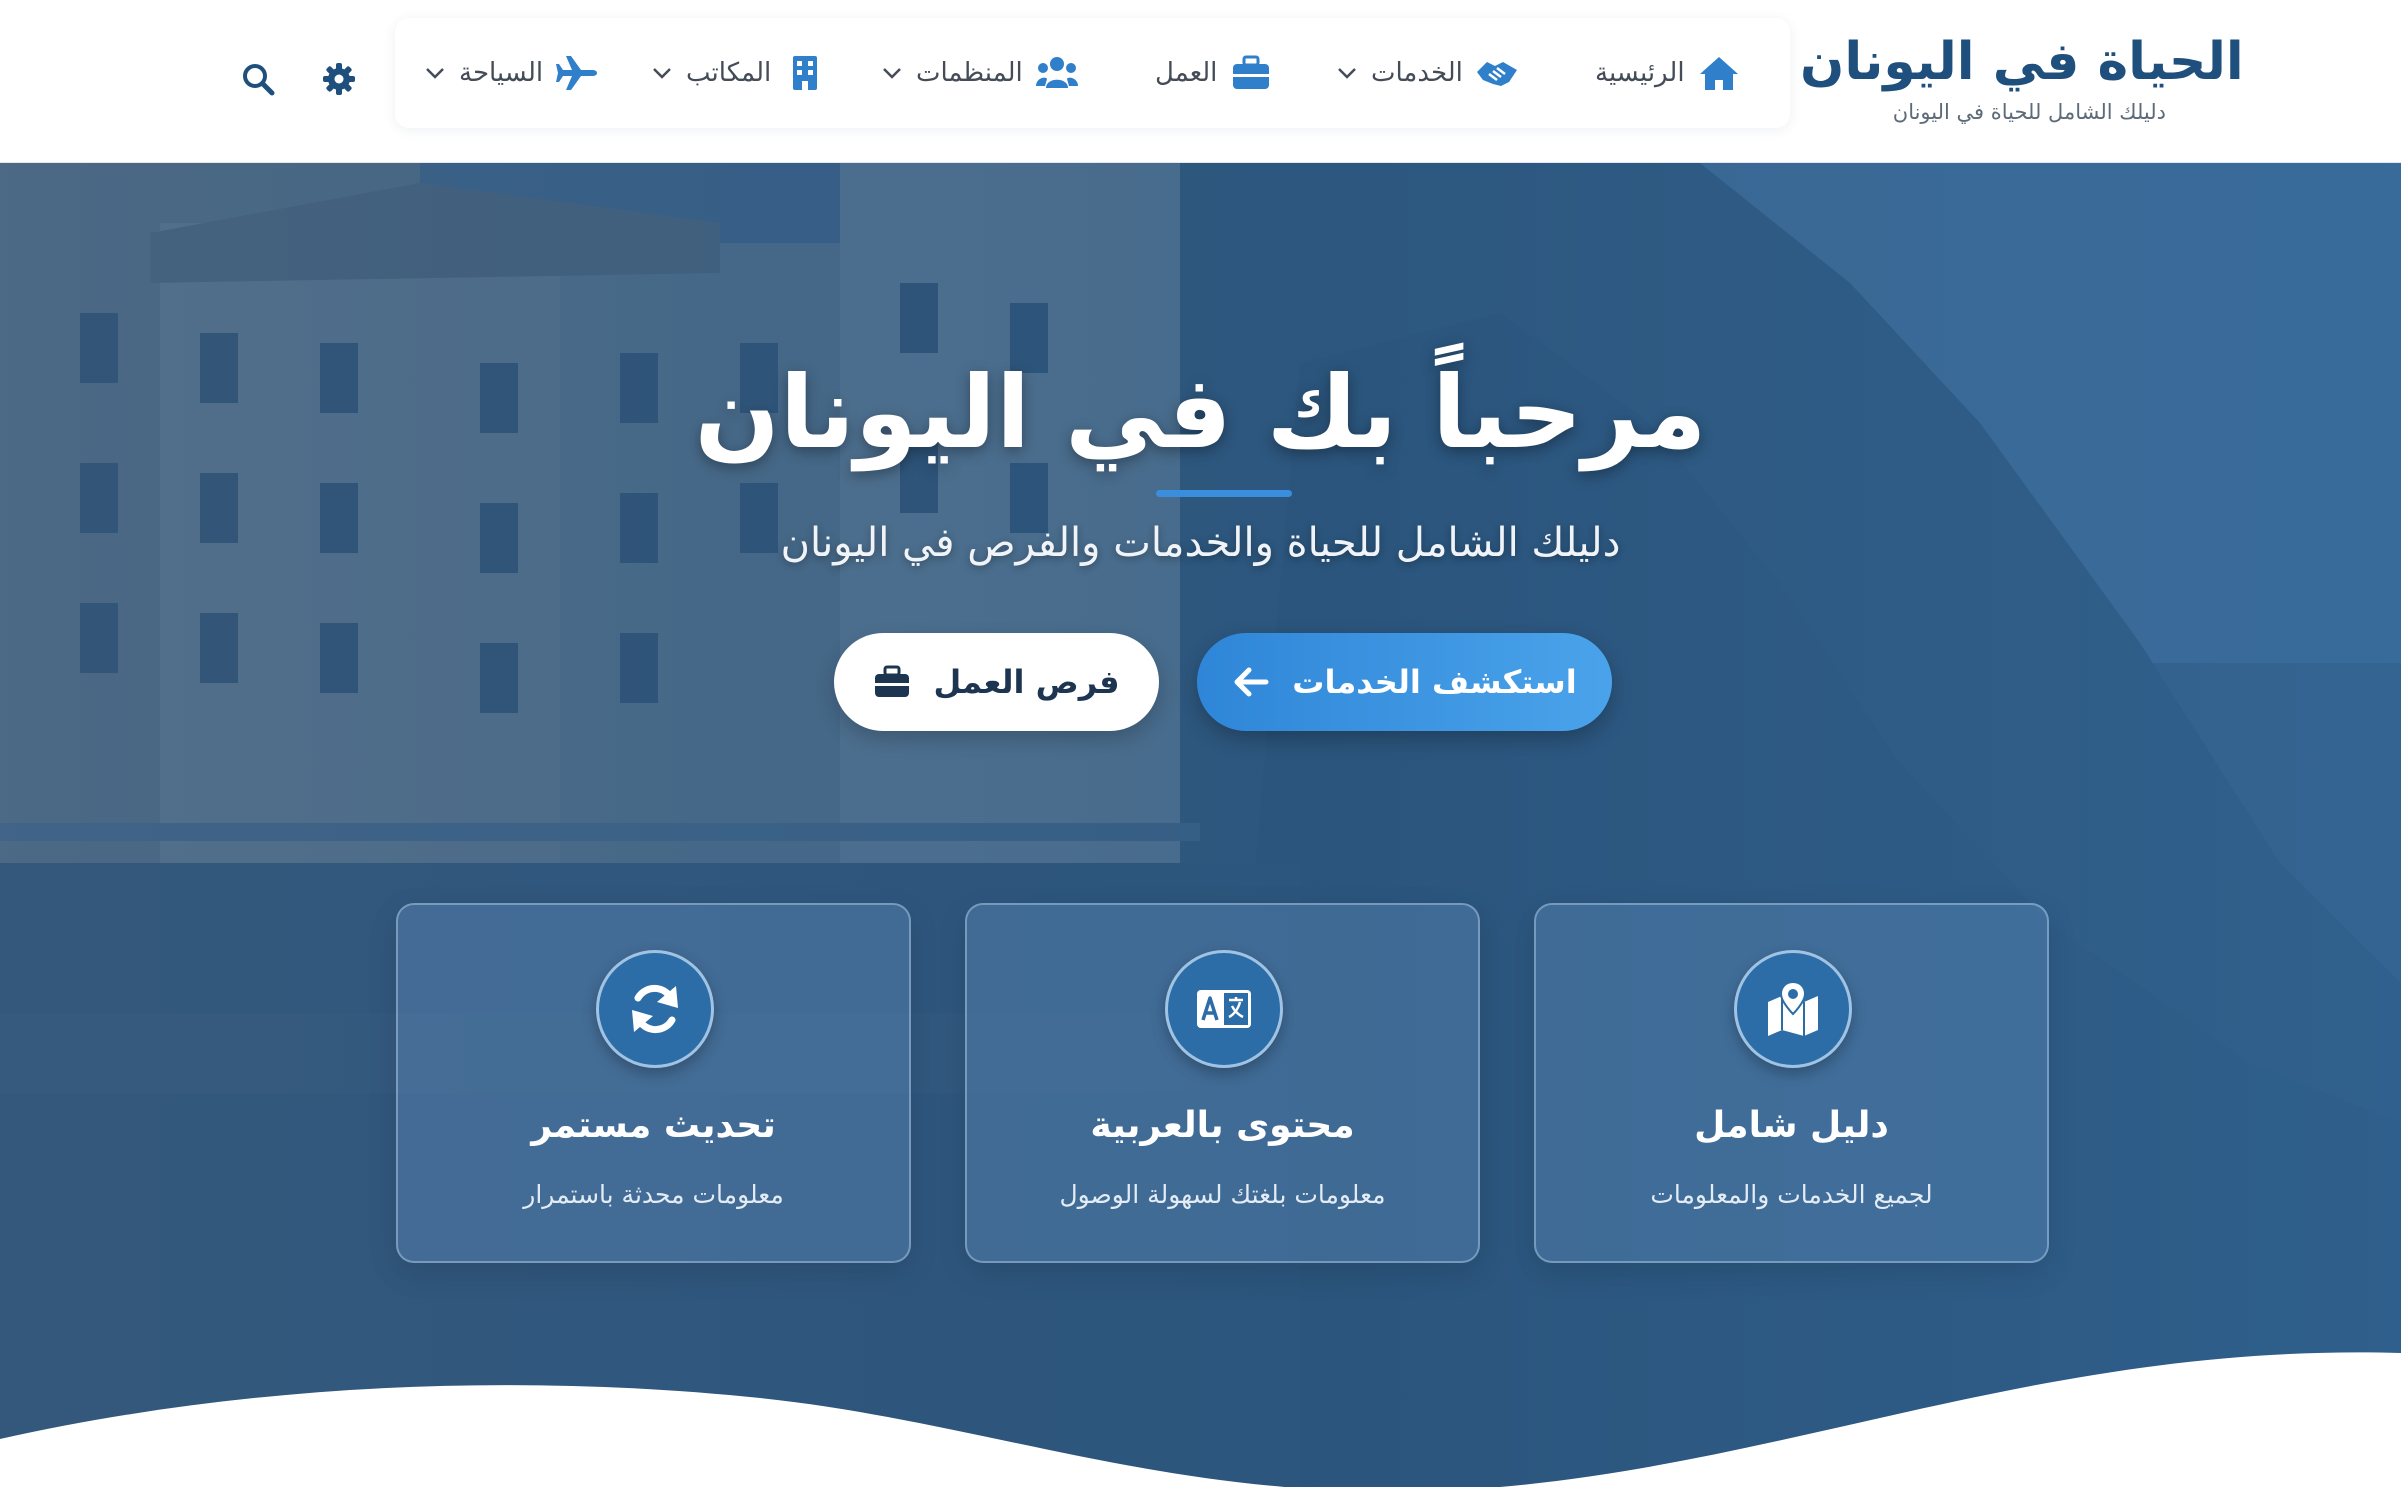 This screenshot has height=1487, width=2401. I want to click on map-marker-icon, so click(1793, 1008).